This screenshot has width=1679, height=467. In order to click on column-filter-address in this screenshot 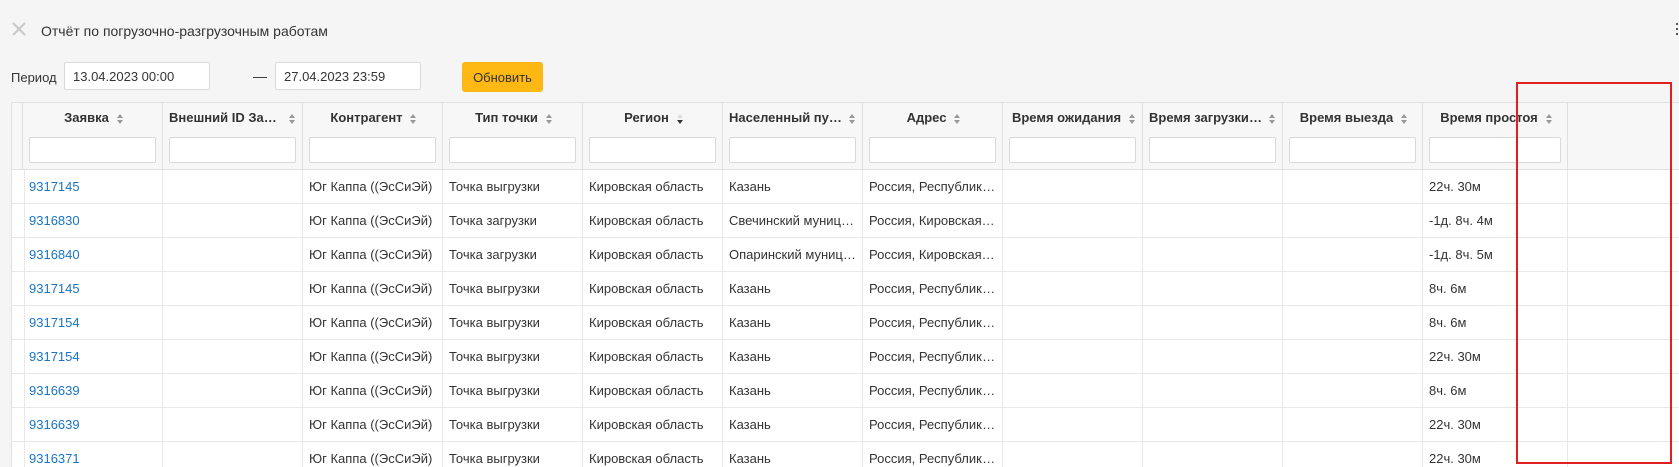, I will do `click(932, 150)`.